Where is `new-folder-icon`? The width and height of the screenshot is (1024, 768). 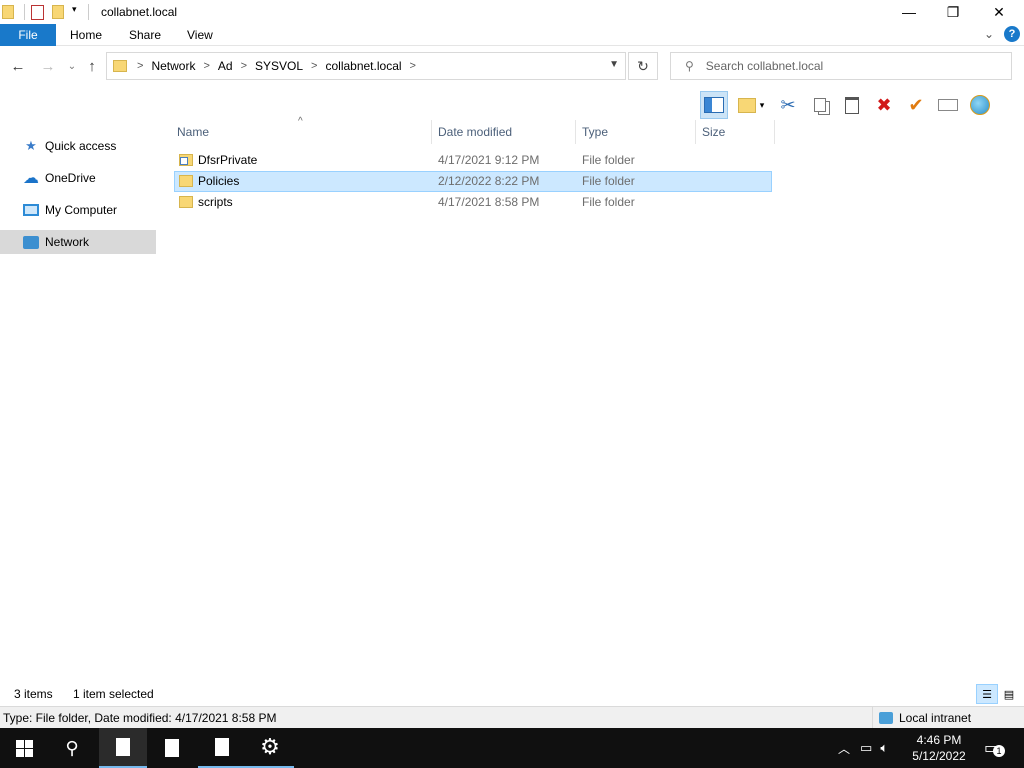
new-folder-icon is located at coordinates (58, 12).